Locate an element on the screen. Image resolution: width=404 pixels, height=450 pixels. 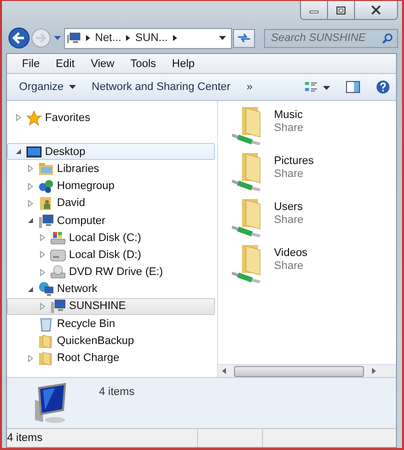
tree-label: Network is located at coordinates (77, 289).